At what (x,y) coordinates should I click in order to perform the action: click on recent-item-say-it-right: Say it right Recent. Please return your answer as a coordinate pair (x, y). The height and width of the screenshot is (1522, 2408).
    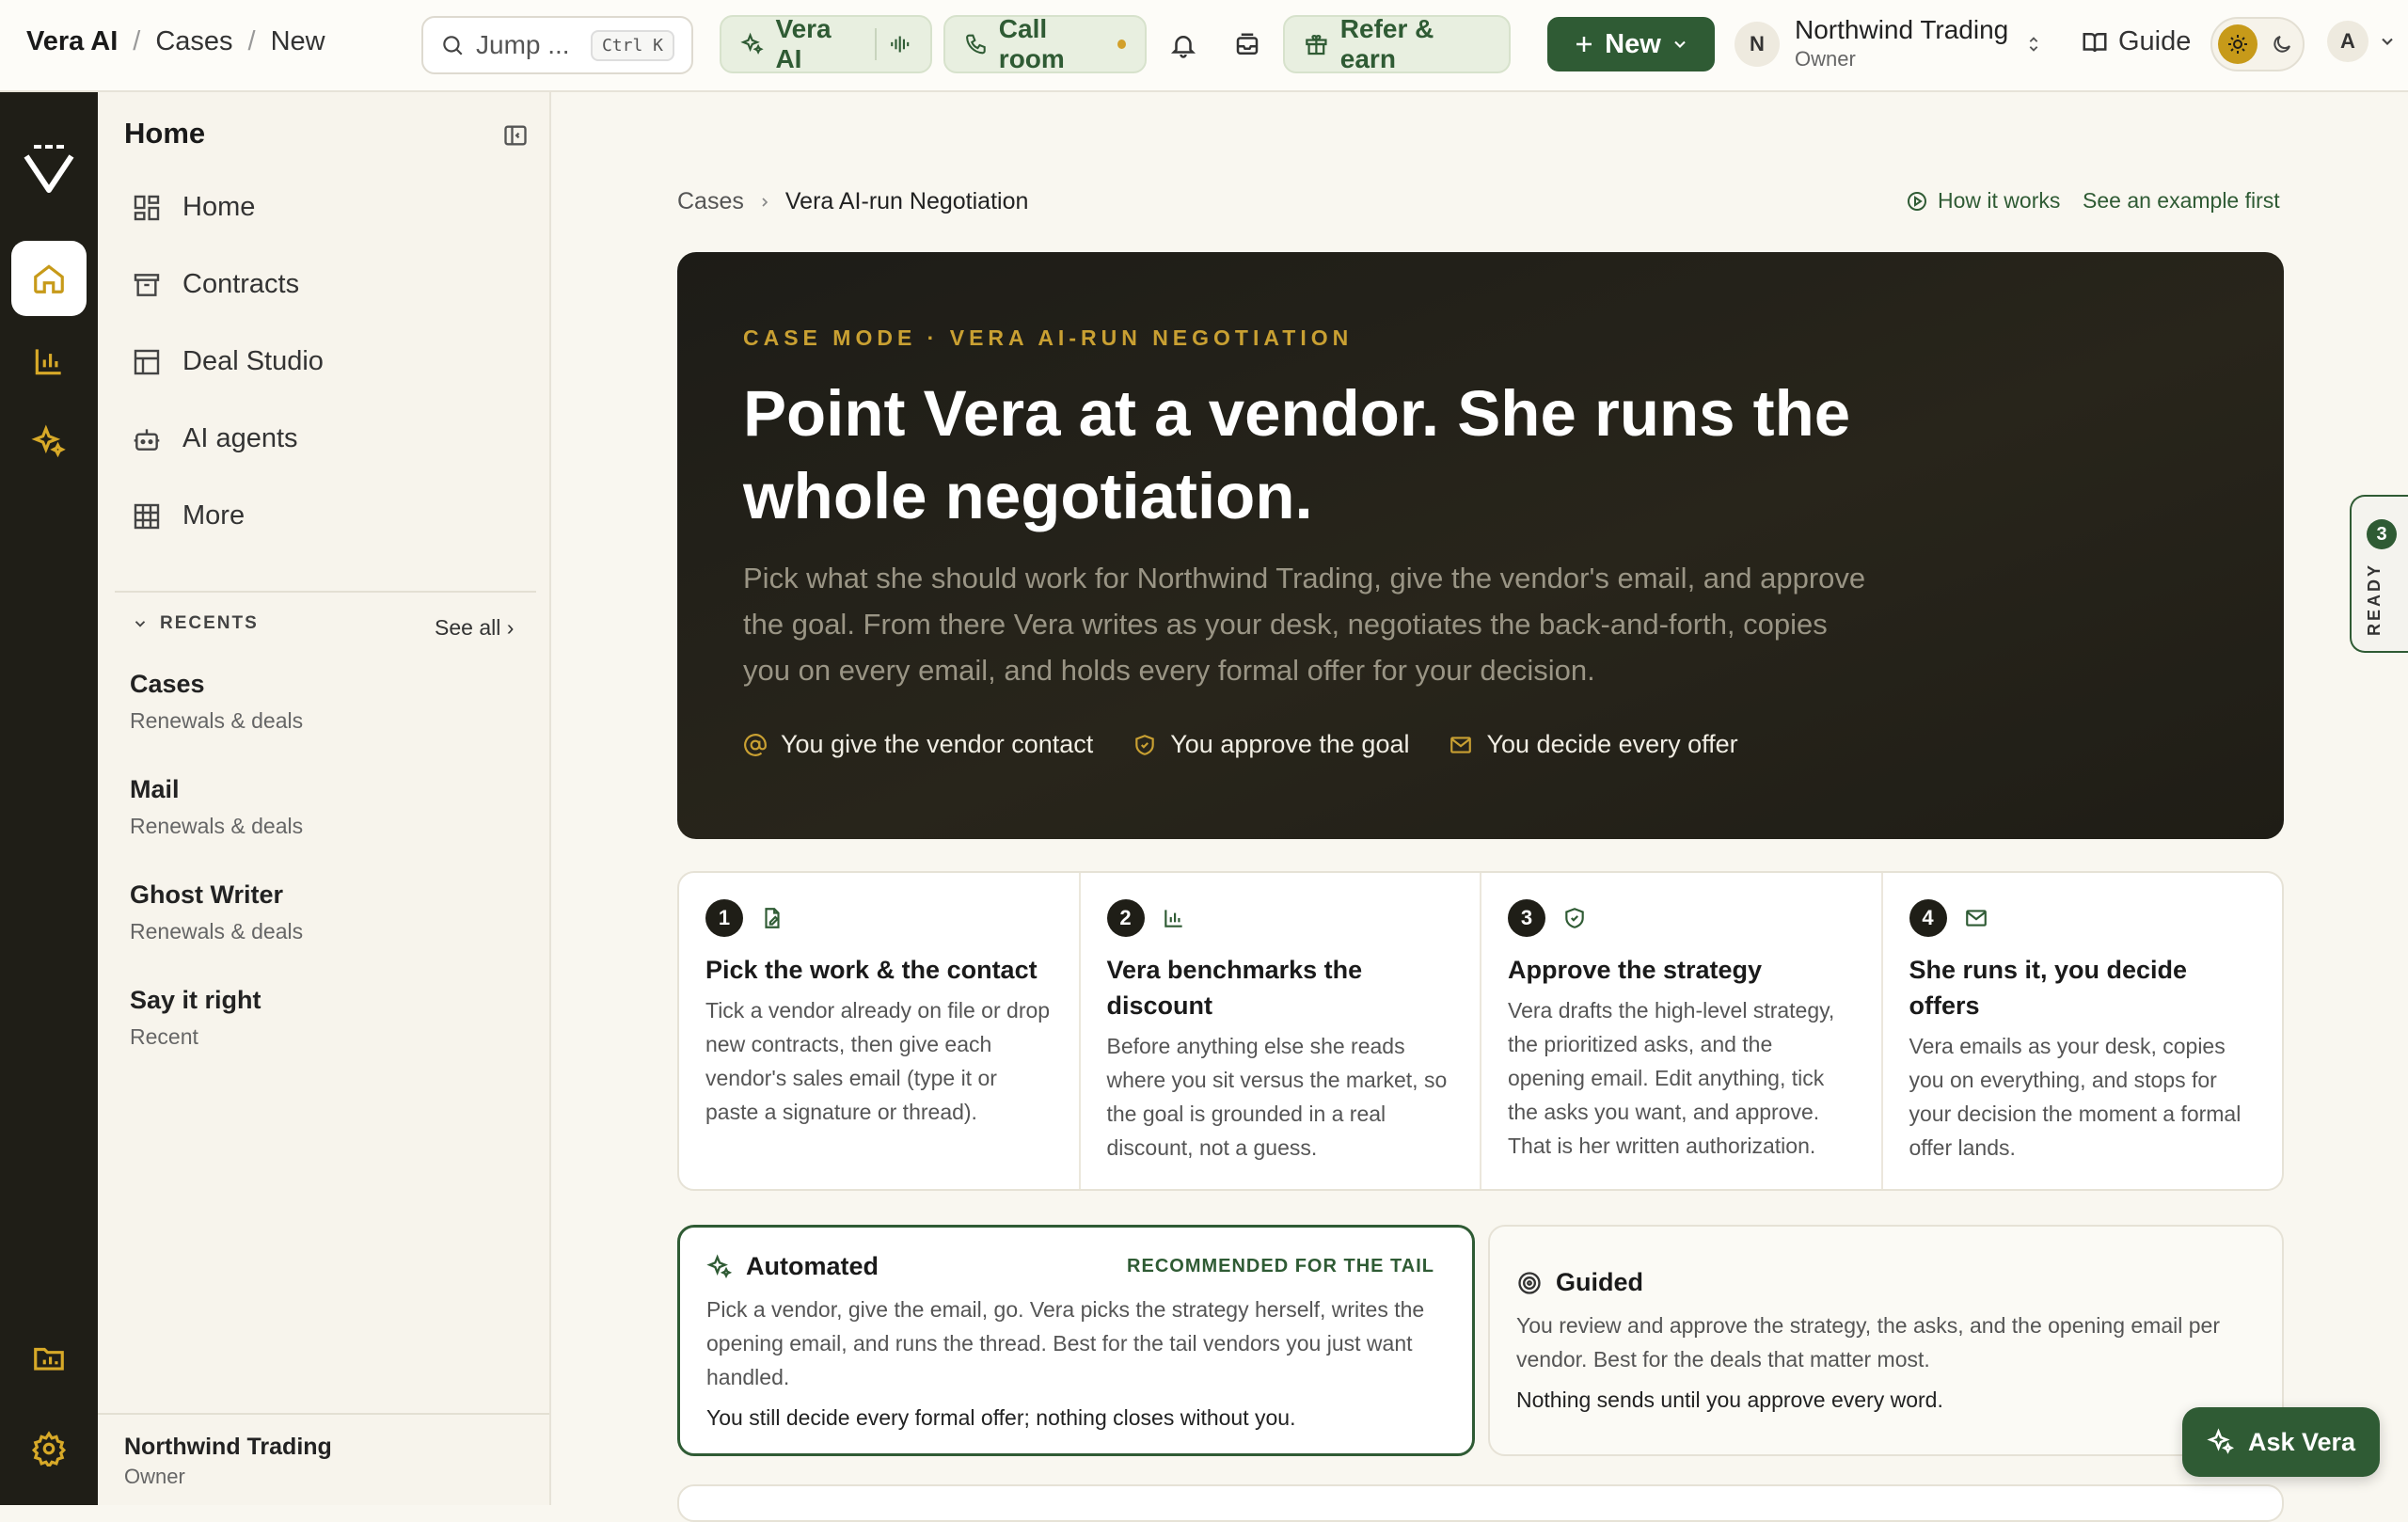
    Looking at the image, I should click on (196, 1018).